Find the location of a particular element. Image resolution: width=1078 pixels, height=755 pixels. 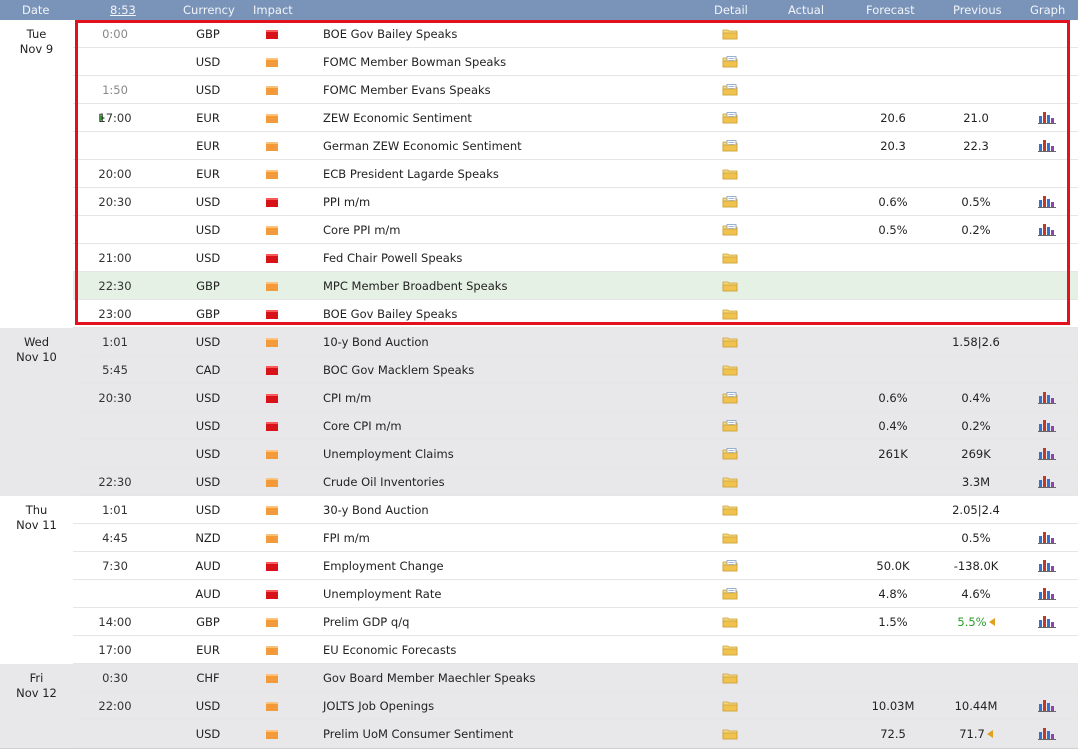

event-title: EU Economic Forecasts is located at coordinates (389, 650).